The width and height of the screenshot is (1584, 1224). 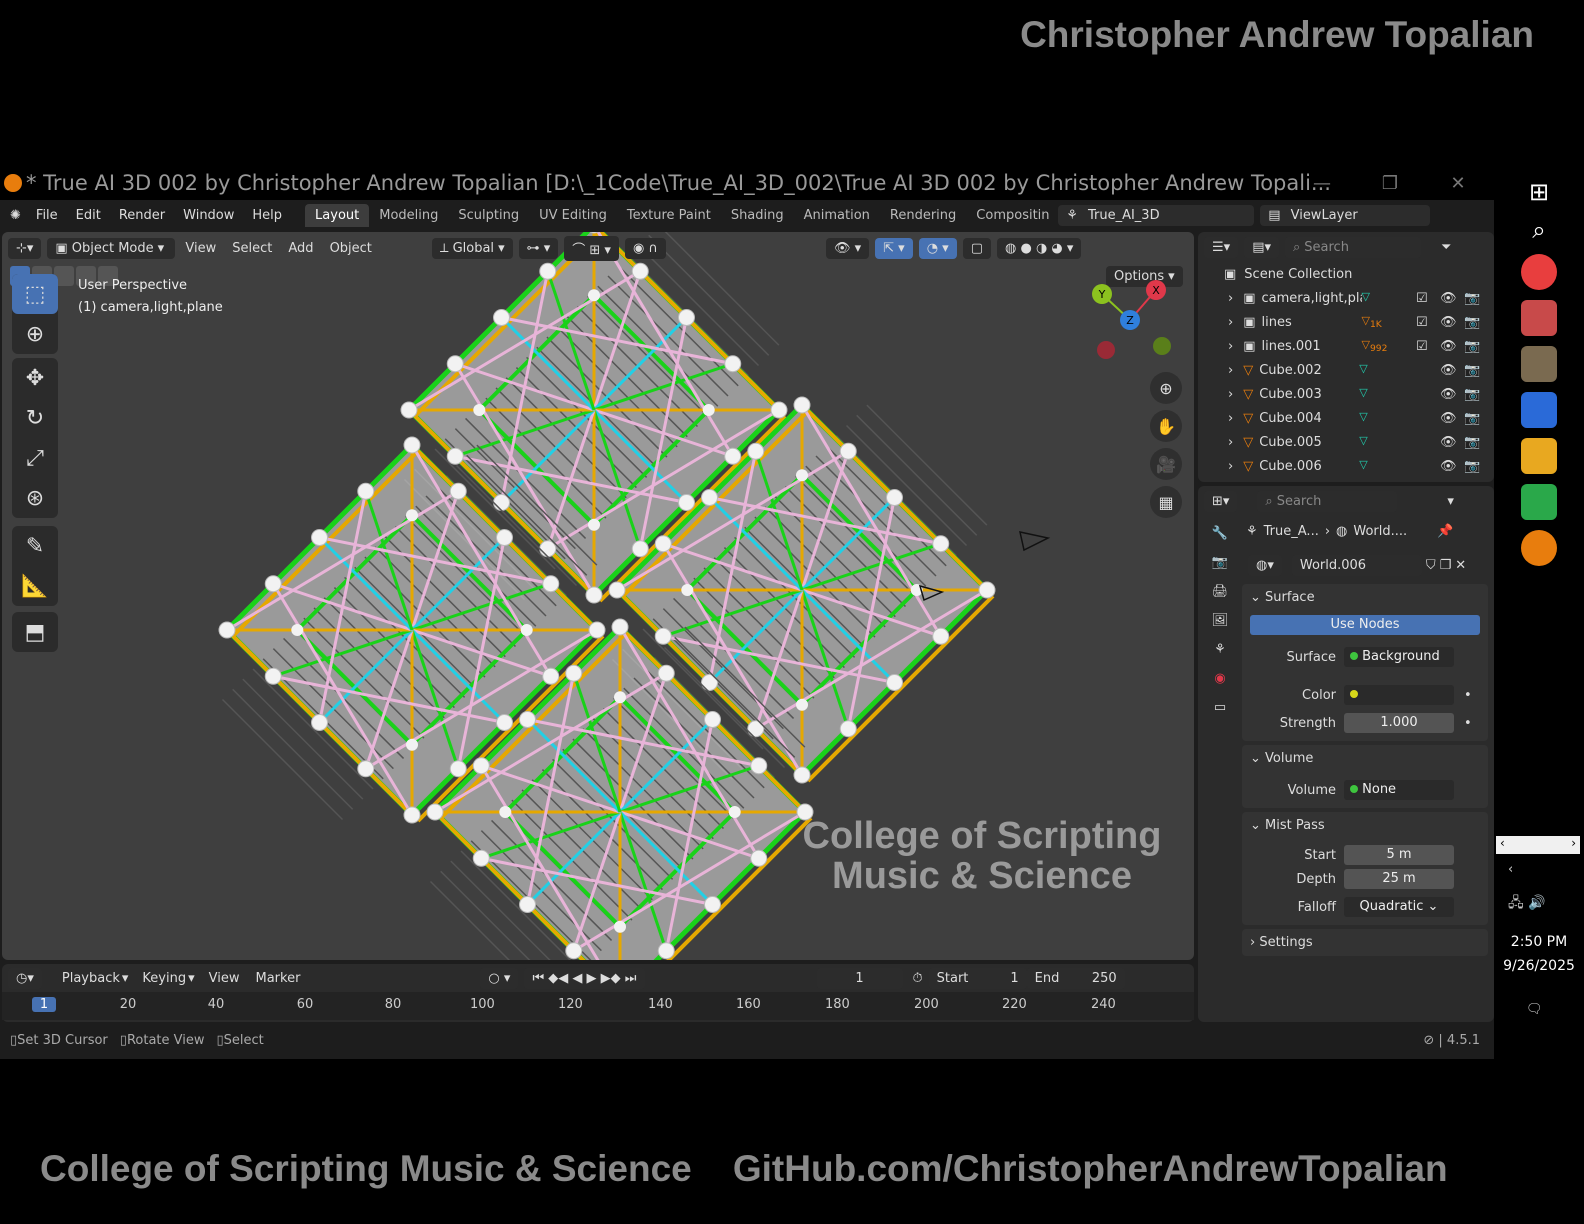 I want to click on color-field, so click(x=1399, y=695).